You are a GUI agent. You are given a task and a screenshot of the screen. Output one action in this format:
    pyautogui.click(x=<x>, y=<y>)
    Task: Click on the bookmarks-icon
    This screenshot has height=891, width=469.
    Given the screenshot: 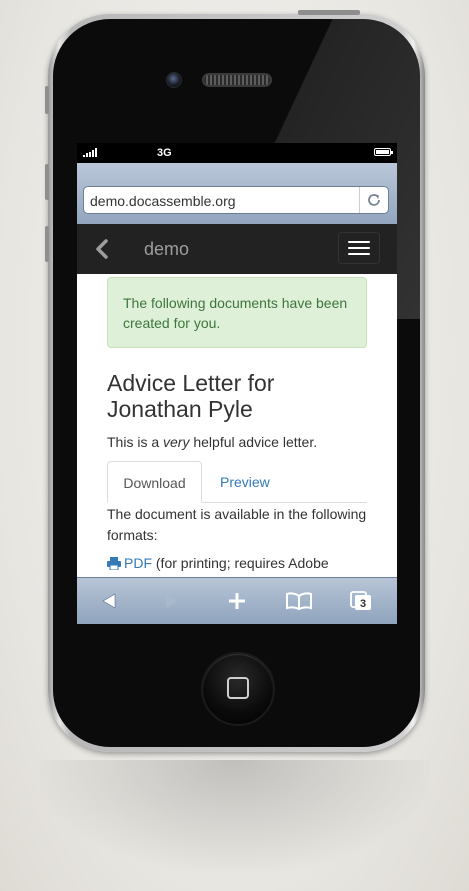 What is the action you would take?
    pyautogui.click(x=299, y=601)
    